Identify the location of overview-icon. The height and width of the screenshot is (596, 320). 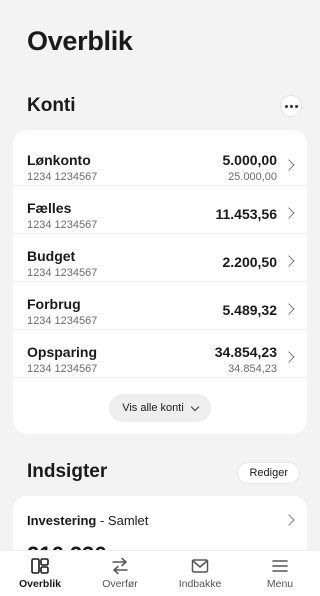
(40, 566).